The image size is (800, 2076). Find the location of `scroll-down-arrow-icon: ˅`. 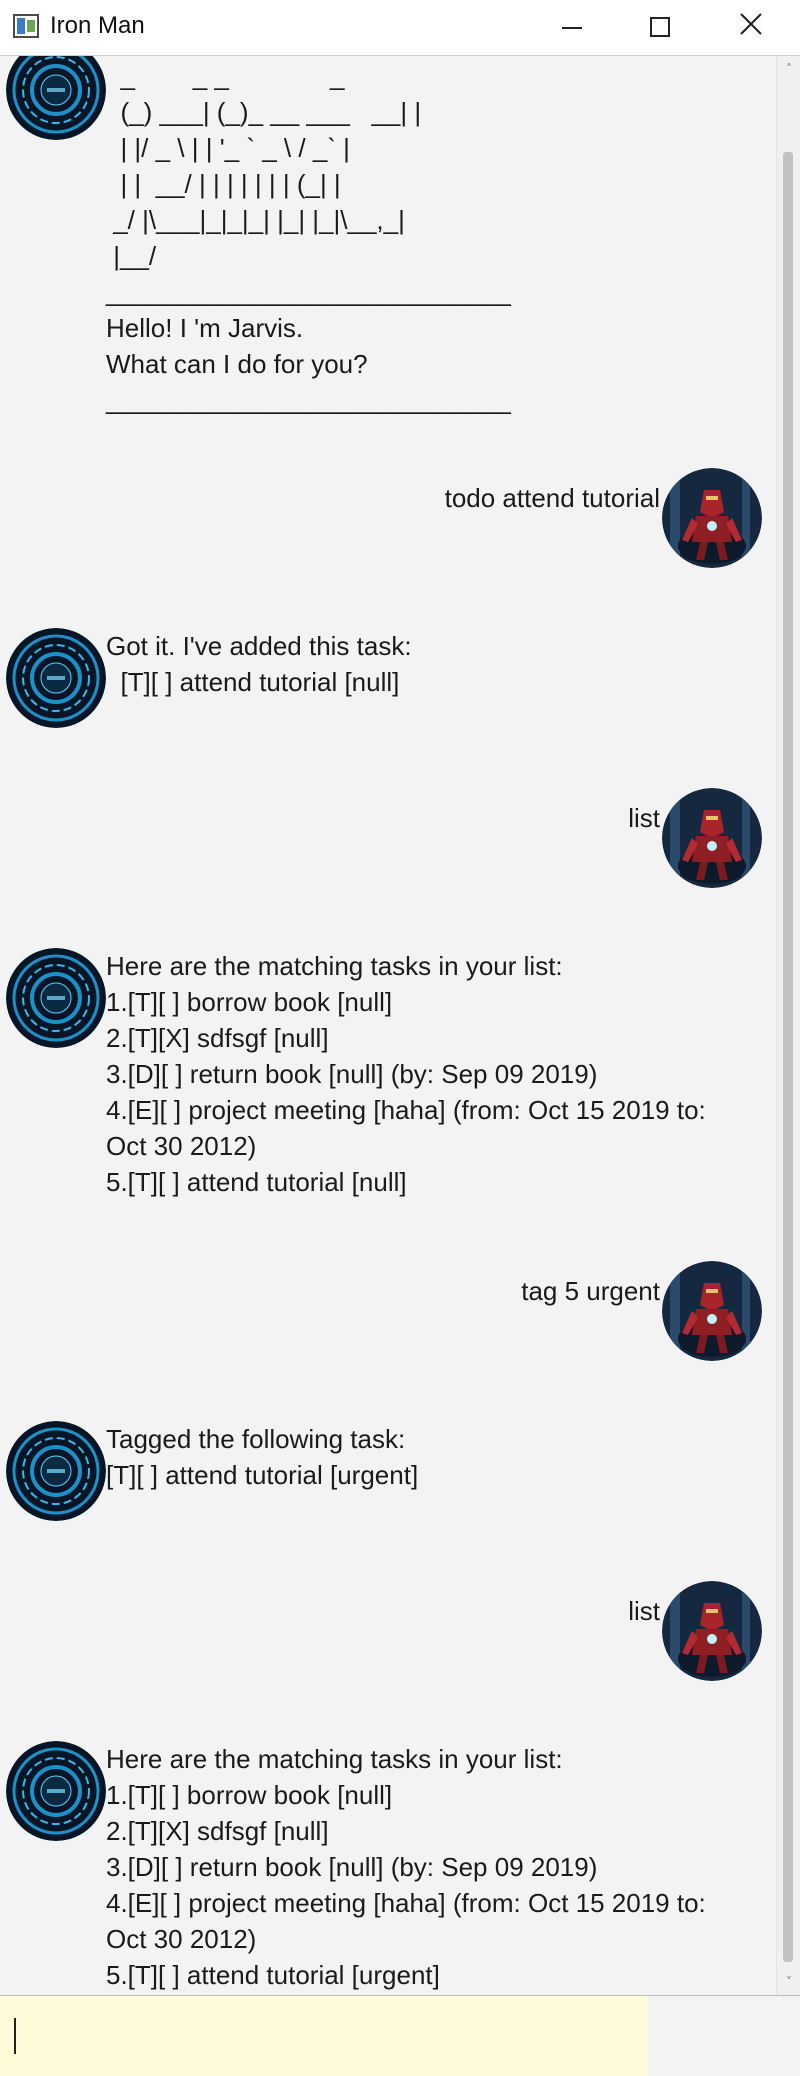

scroll-down-arrow-icon: ˅ is located at coordinates (788, 1982).